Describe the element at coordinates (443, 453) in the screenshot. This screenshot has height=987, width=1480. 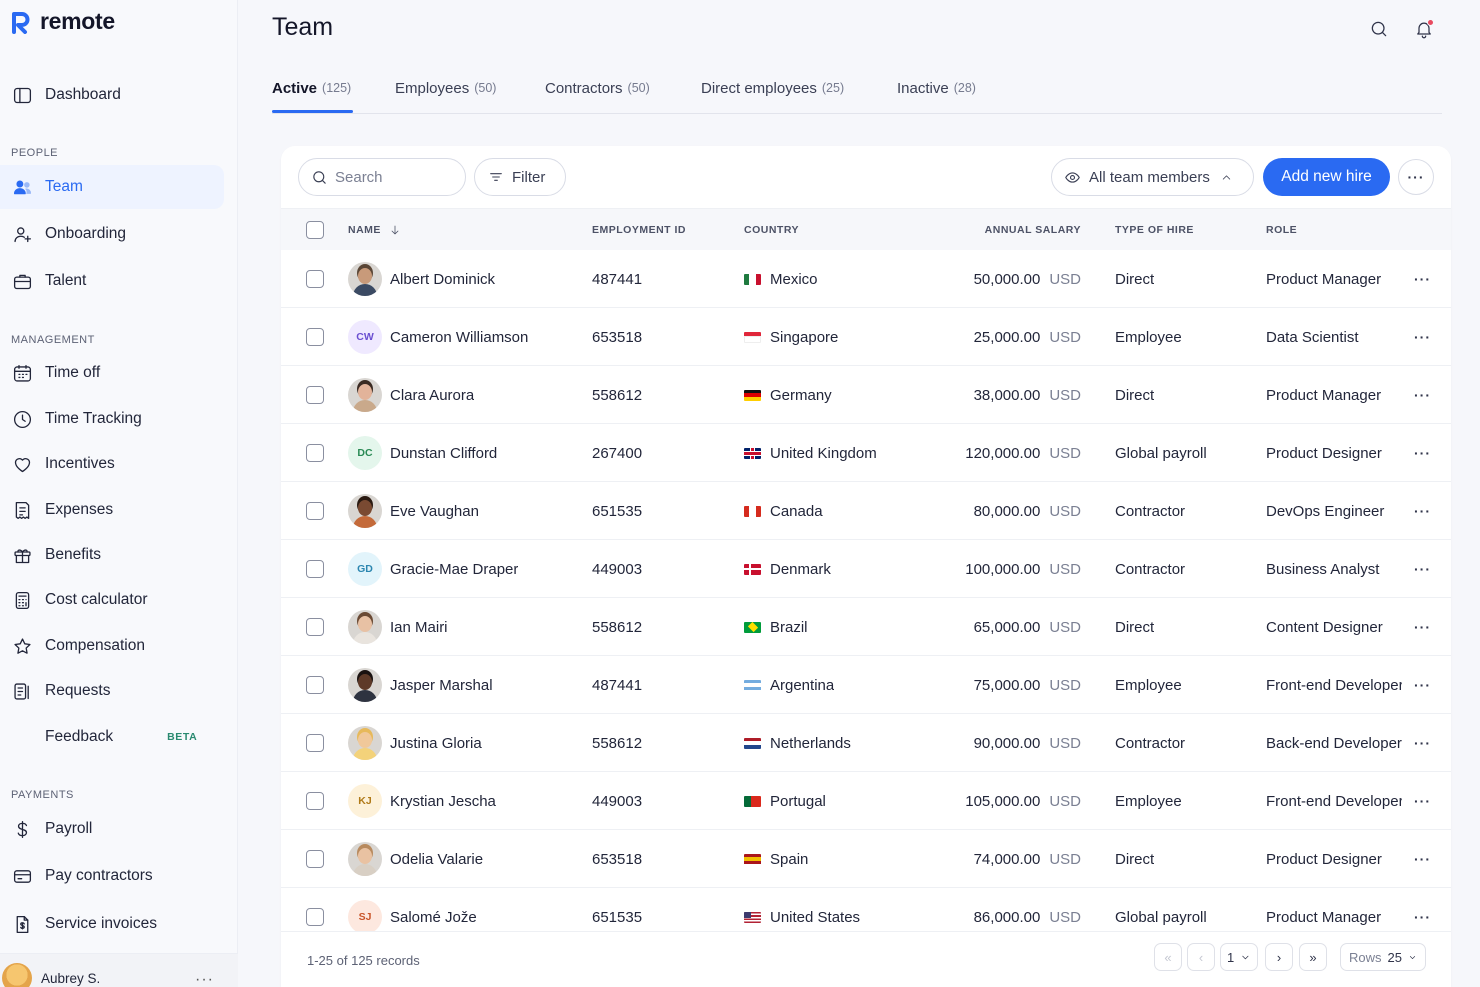
I see `employee-name: Dunstan Clifford` at that location.